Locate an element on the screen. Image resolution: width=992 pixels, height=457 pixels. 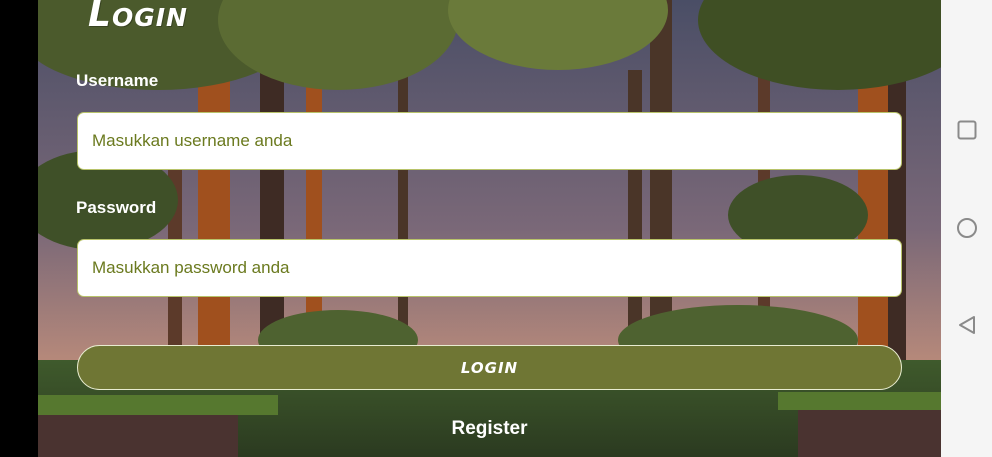
password-label: Password is located at coordinates (116, 207).